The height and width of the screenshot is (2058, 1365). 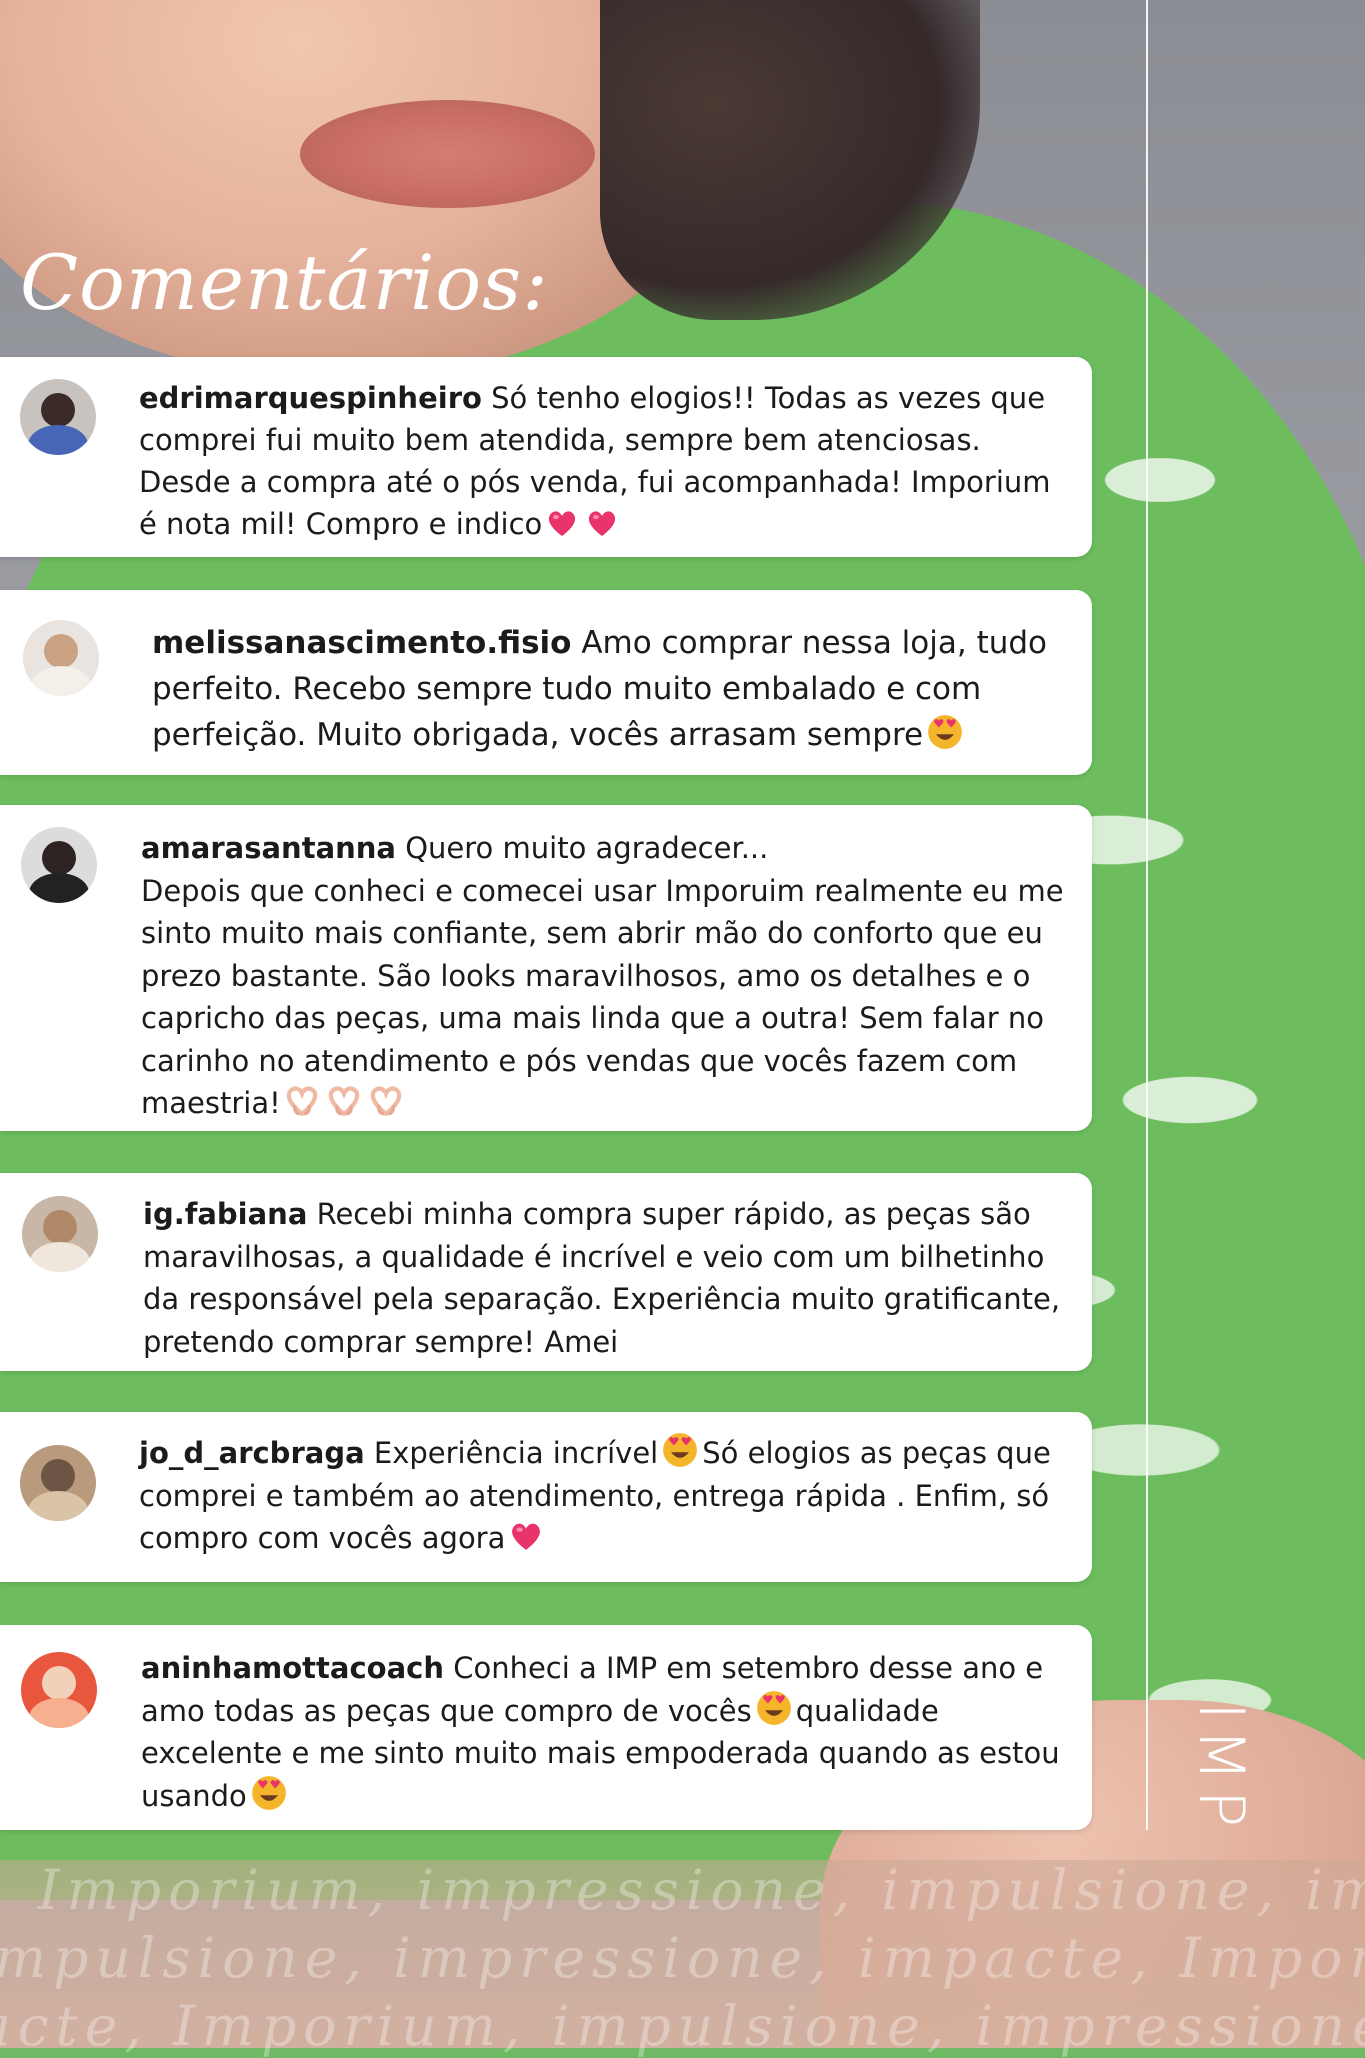 I want to click on comment-body-part-1: Experiência incrível, so click(x=516, y=1453).